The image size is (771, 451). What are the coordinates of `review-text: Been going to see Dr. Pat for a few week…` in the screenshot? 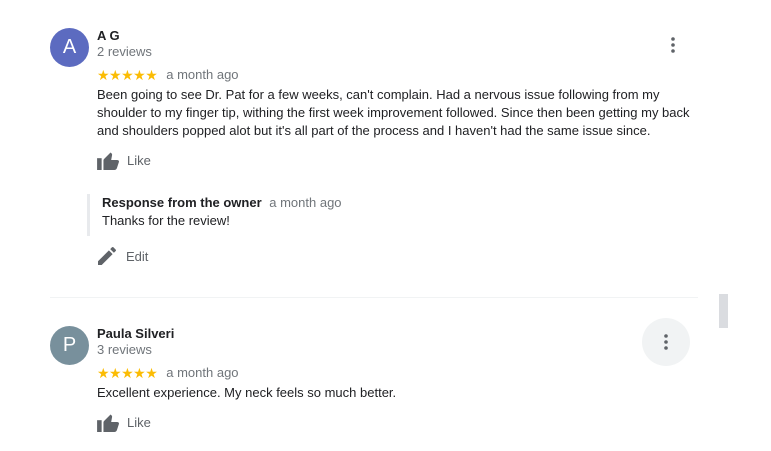 It's located at (393, 112).